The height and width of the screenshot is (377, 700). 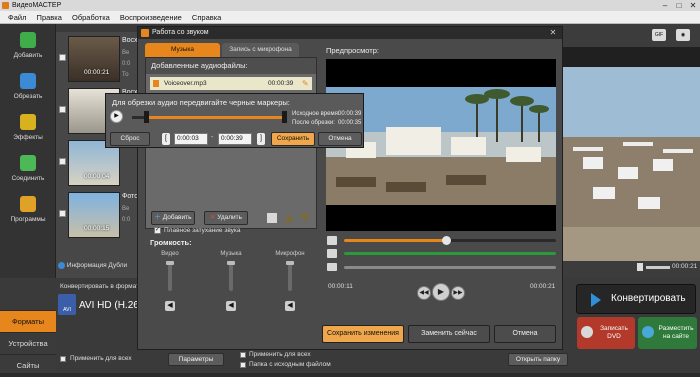 What do you see at coordinates (235, 139) in the screenshot?
I see `trim-end-input: 0:00:39` at bounding box center [235, 139].